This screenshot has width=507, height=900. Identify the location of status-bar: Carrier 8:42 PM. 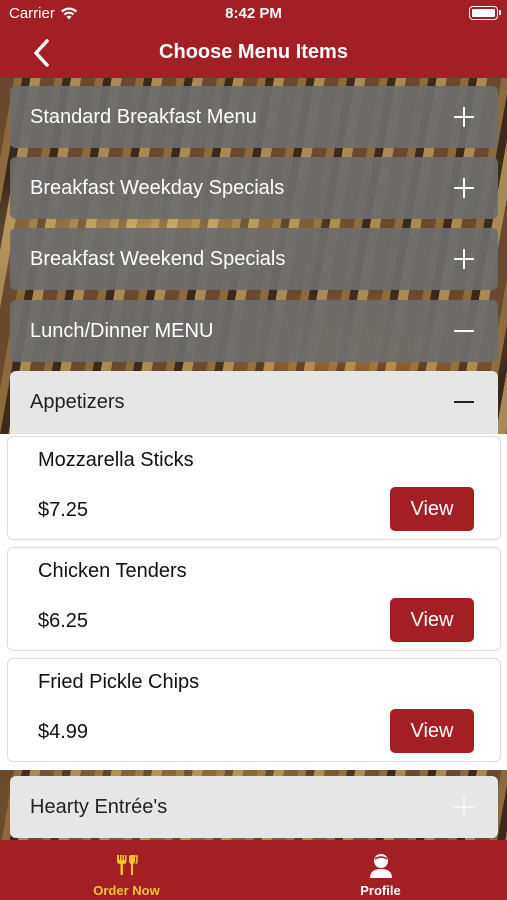
(253, 14).